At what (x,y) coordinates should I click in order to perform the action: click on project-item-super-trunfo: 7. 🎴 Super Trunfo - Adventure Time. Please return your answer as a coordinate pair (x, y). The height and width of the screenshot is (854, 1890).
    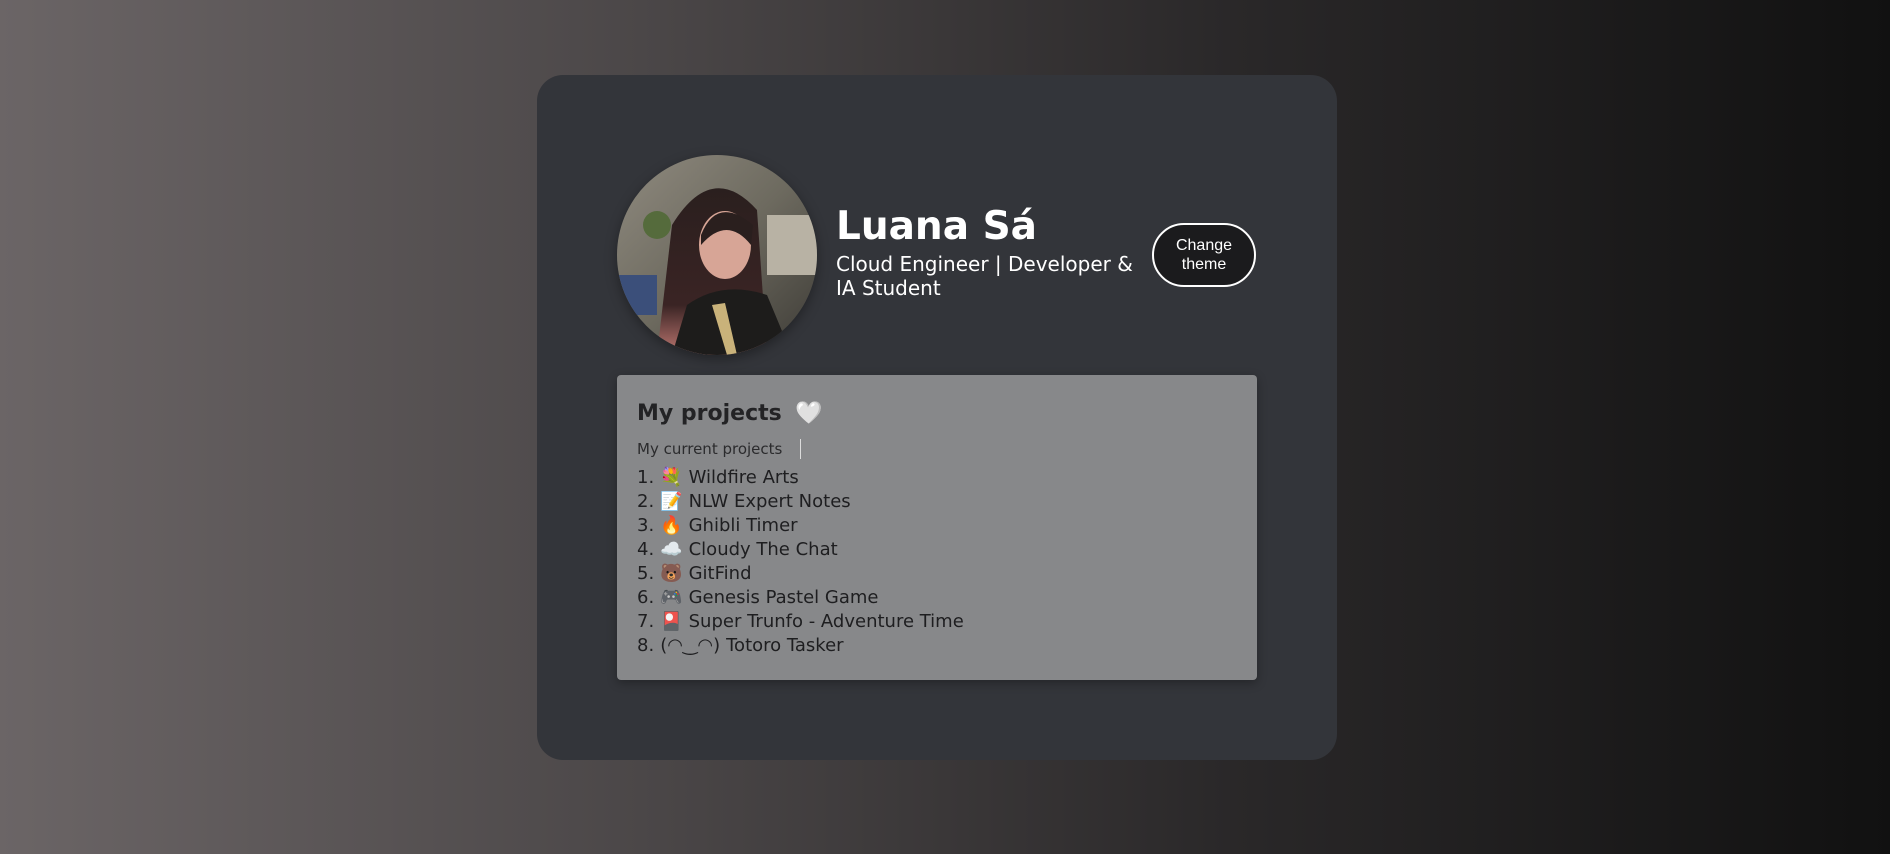
    Looking at the image, I should click on (937, 622).